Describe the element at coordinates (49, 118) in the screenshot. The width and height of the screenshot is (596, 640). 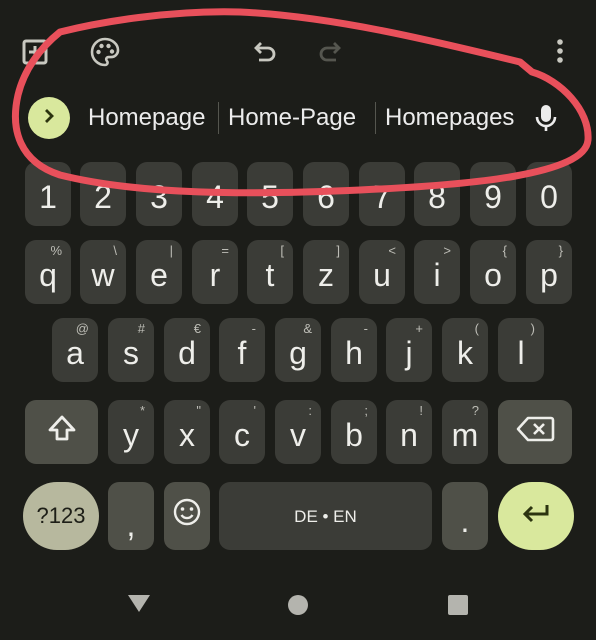
I see `expand-suggestions-button` at that location.